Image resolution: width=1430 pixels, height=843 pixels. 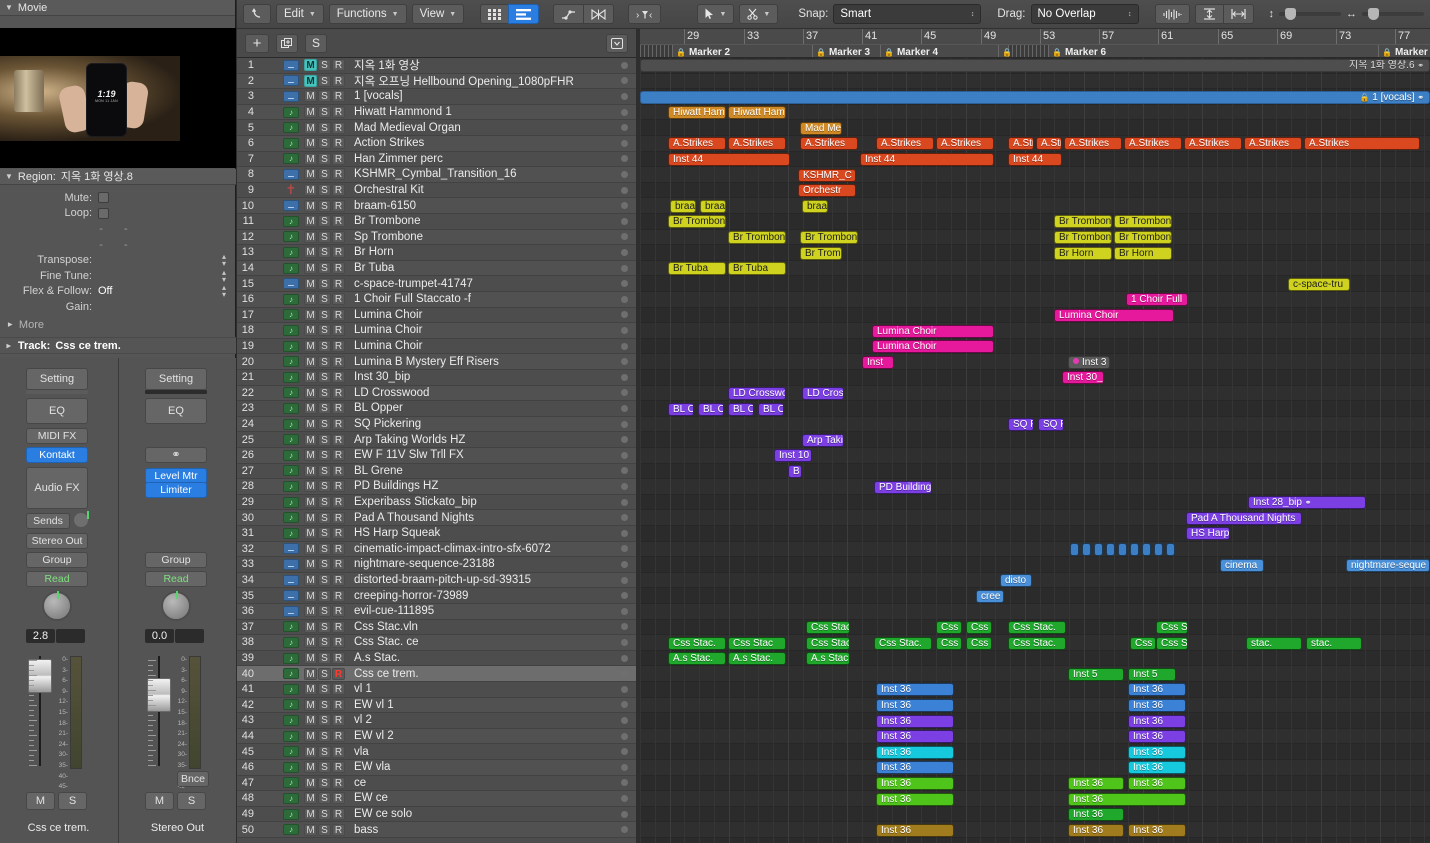 I want to click on track-header-row: 11 ♪ M S R Br Trombone, so click(x=436, y=222).